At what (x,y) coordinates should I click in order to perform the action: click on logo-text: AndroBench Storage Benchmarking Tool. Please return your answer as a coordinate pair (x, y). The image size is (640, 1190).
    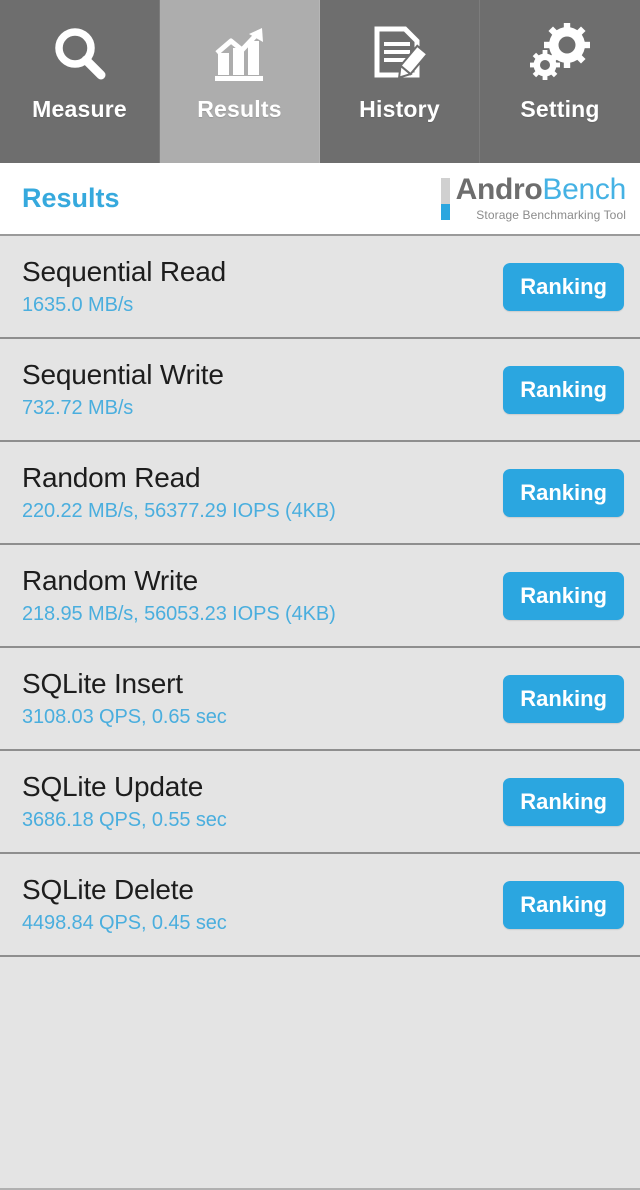
    Looking at the image, I should click on (541, 198).